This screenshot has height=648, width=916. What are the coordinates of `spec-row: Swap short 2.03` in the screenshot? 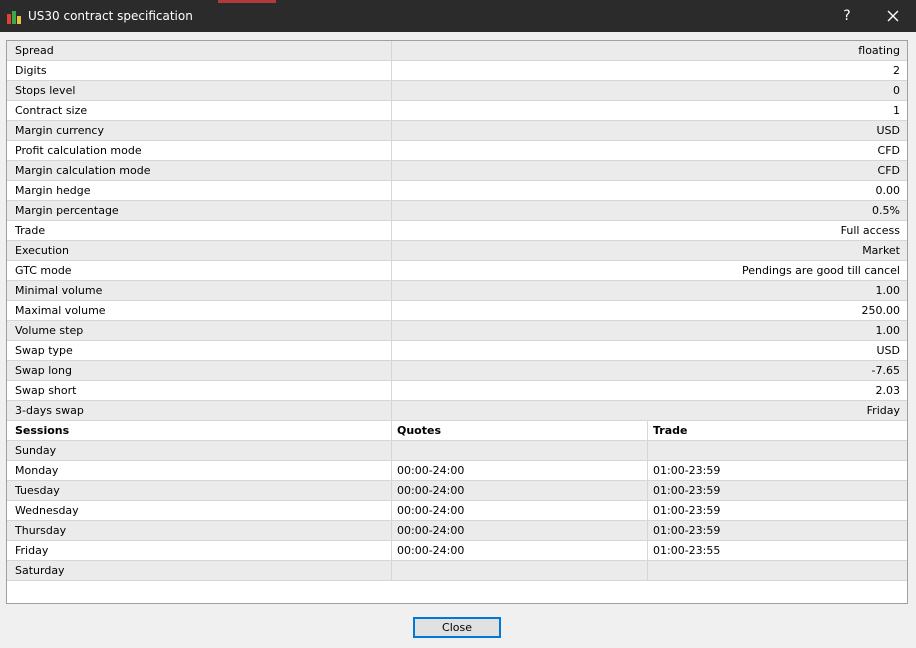 It's located at (457, 391).